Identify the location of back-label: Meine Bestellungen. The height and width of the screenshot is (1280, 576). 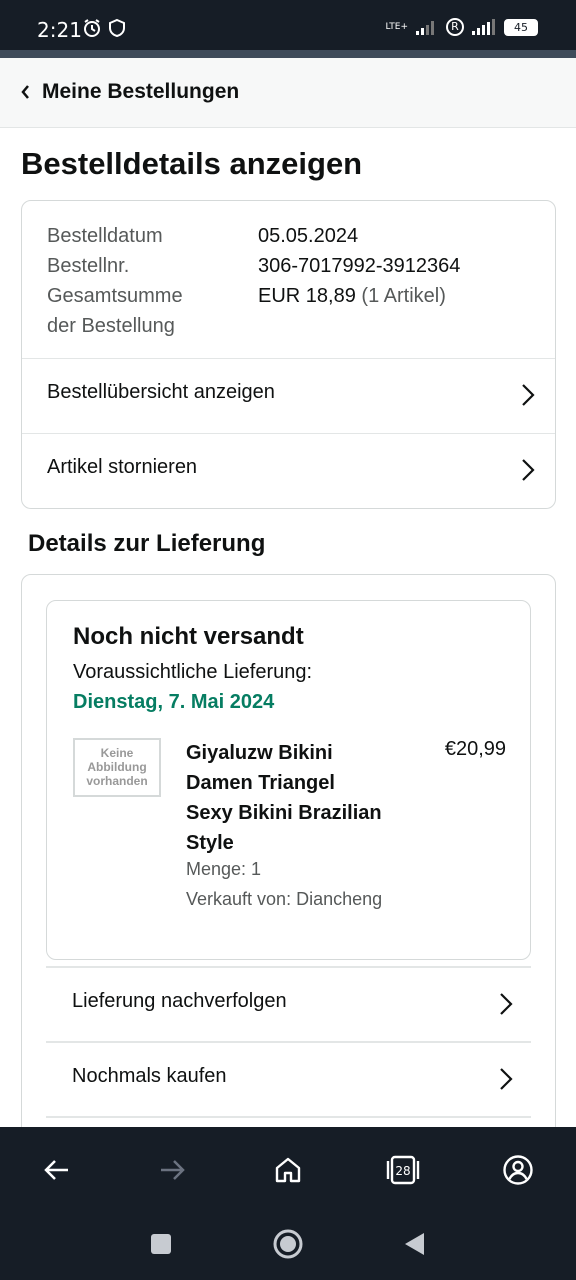
(141, 91).